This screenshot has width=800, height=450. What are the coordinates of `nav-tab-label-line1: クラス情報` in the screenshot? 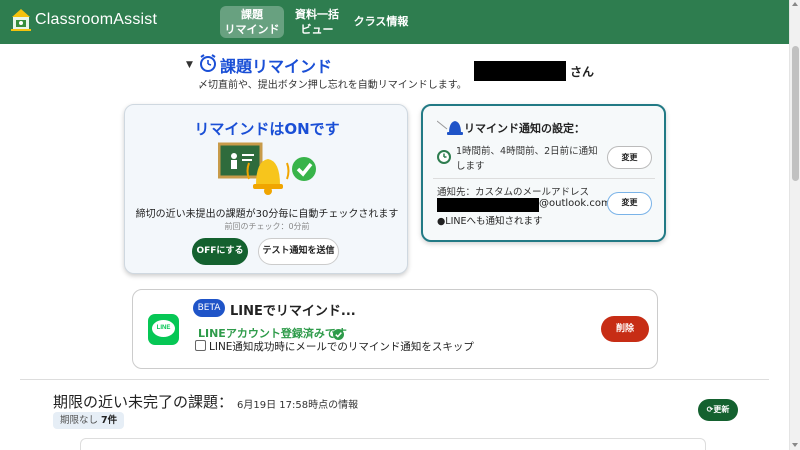 It's located at (381, 21).